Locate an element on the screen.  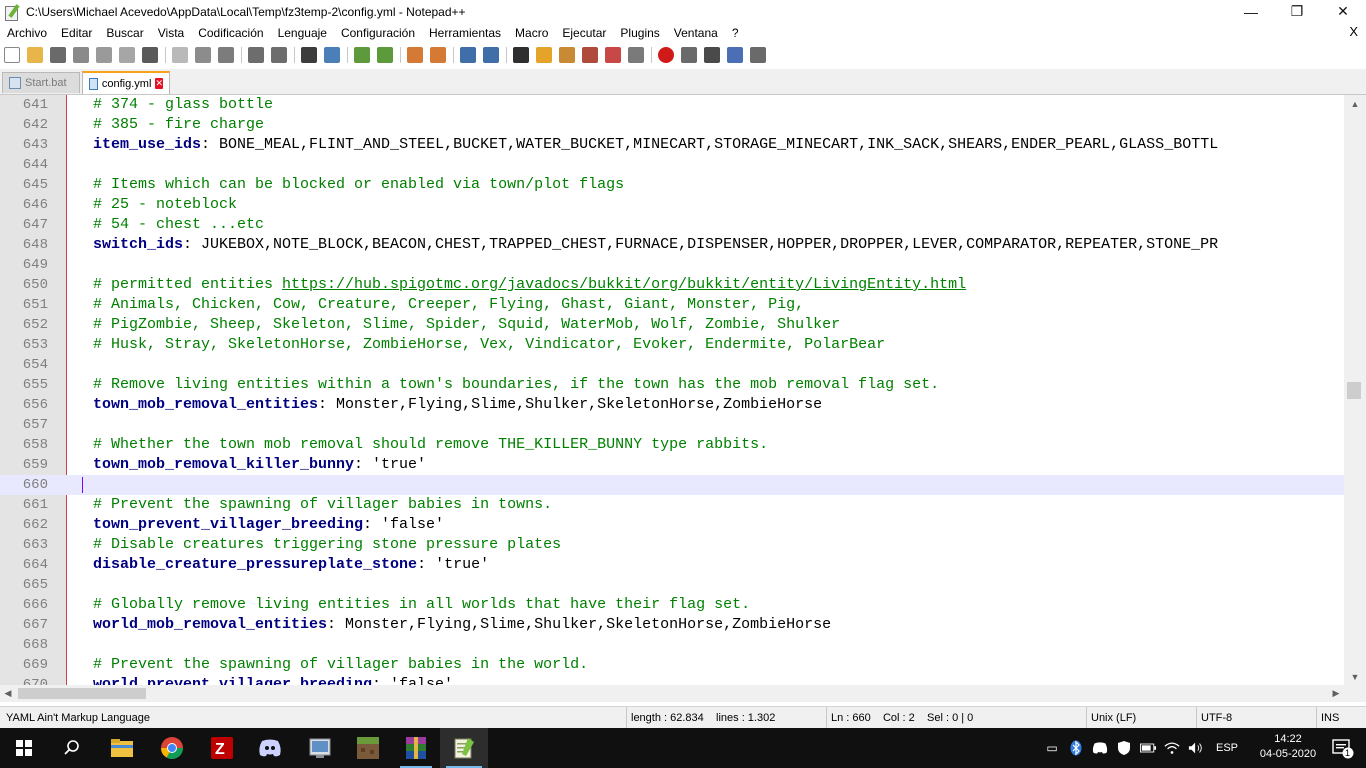
line-content: # 374 - glass bottle is located at coordinates (183, 105).